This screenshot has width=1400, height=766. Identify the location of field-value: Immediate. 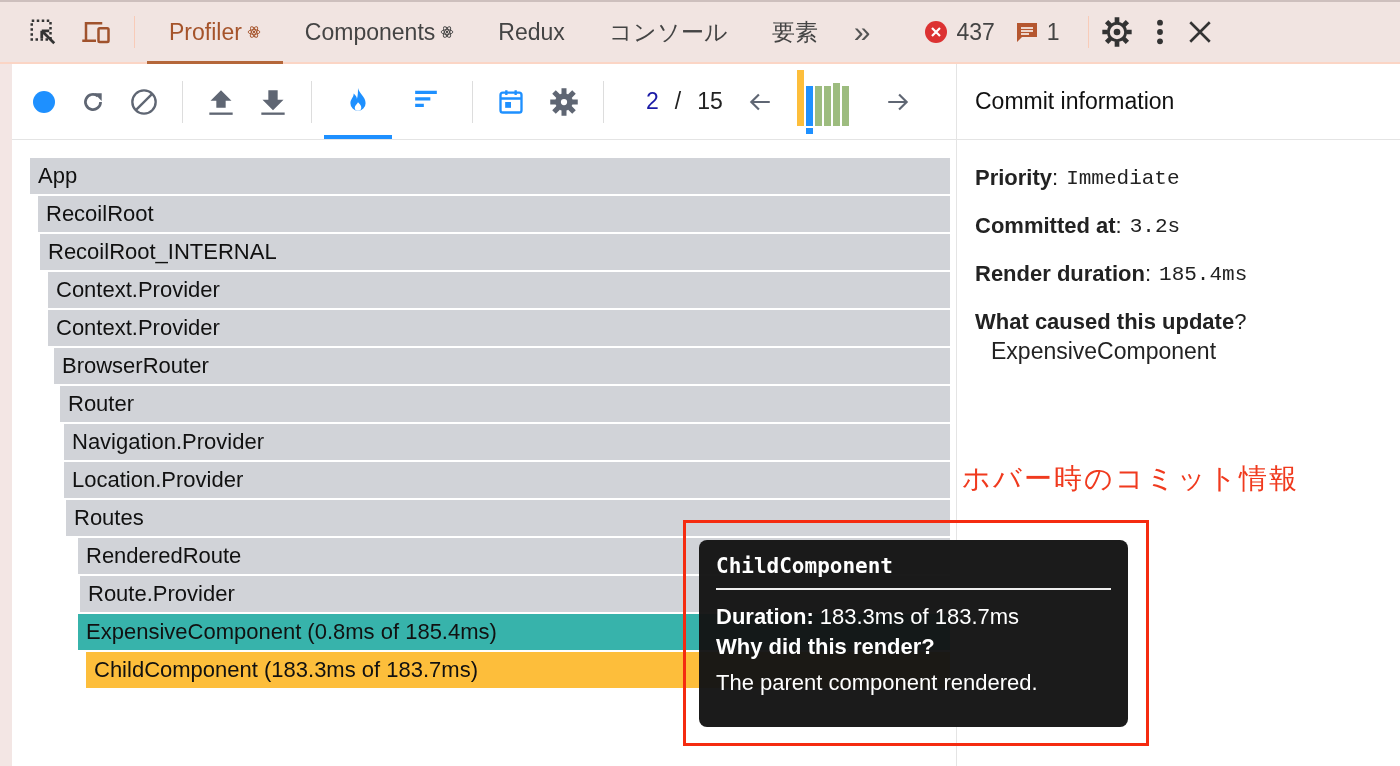
(1123, 178).